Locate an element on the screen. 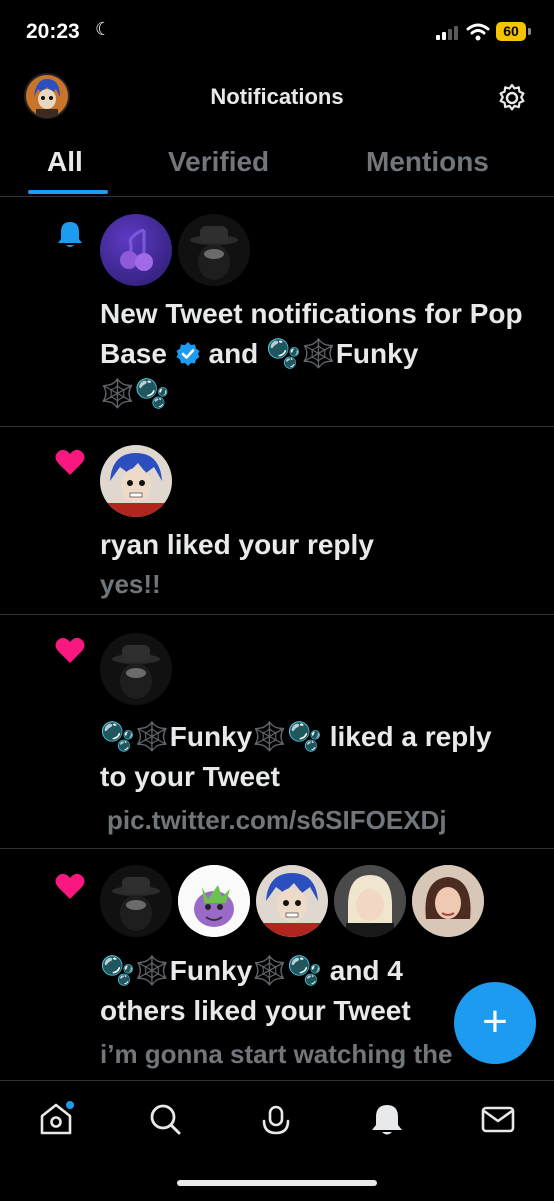 The width and height of the screenshot is (554, 1201). notification-text: ryan liked your reply is located at coordinates (237, 544).